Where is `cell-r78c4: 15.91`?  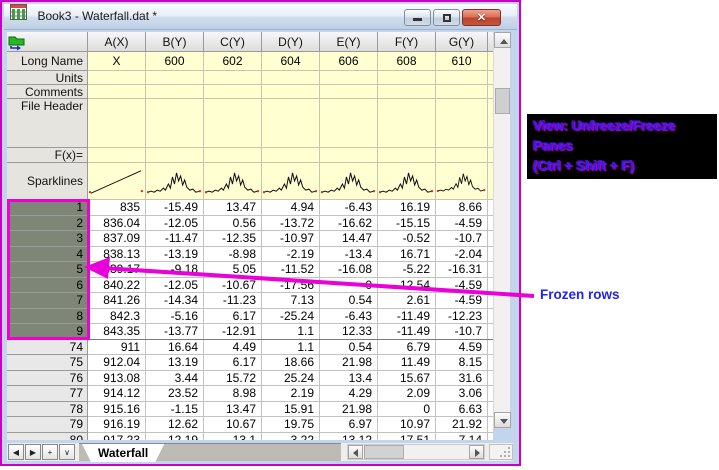 cell-r78c4: 15.91 is located at coordinates (291, 409).